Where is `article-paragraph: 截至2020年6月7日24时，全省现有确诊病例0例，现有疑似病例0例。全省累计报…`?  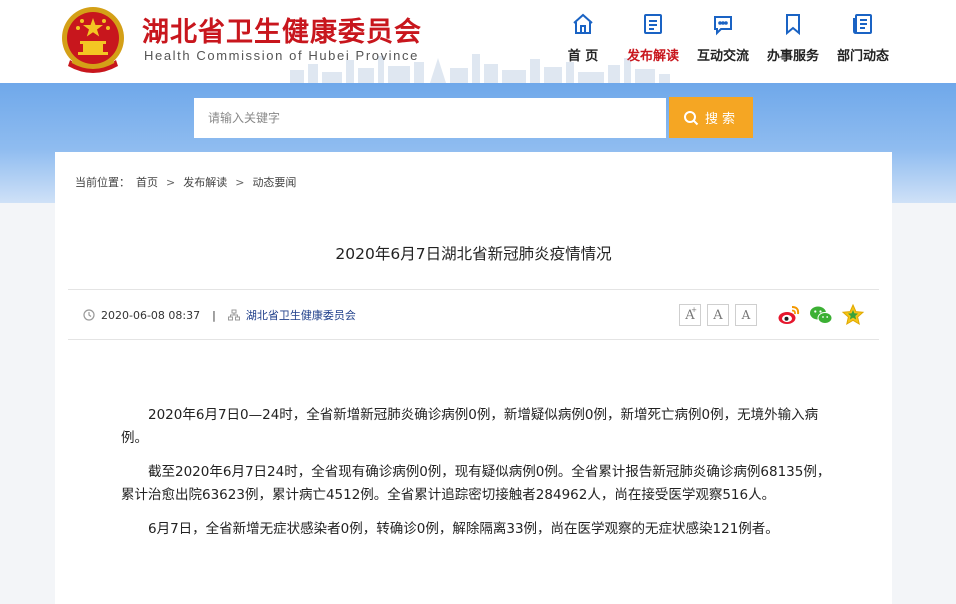
article-paragraph: 截至2020年6月7日24时，全省现有确诊病例0例，现有疑似病例0例。全省累计报… is located at coordinates (476, 483).